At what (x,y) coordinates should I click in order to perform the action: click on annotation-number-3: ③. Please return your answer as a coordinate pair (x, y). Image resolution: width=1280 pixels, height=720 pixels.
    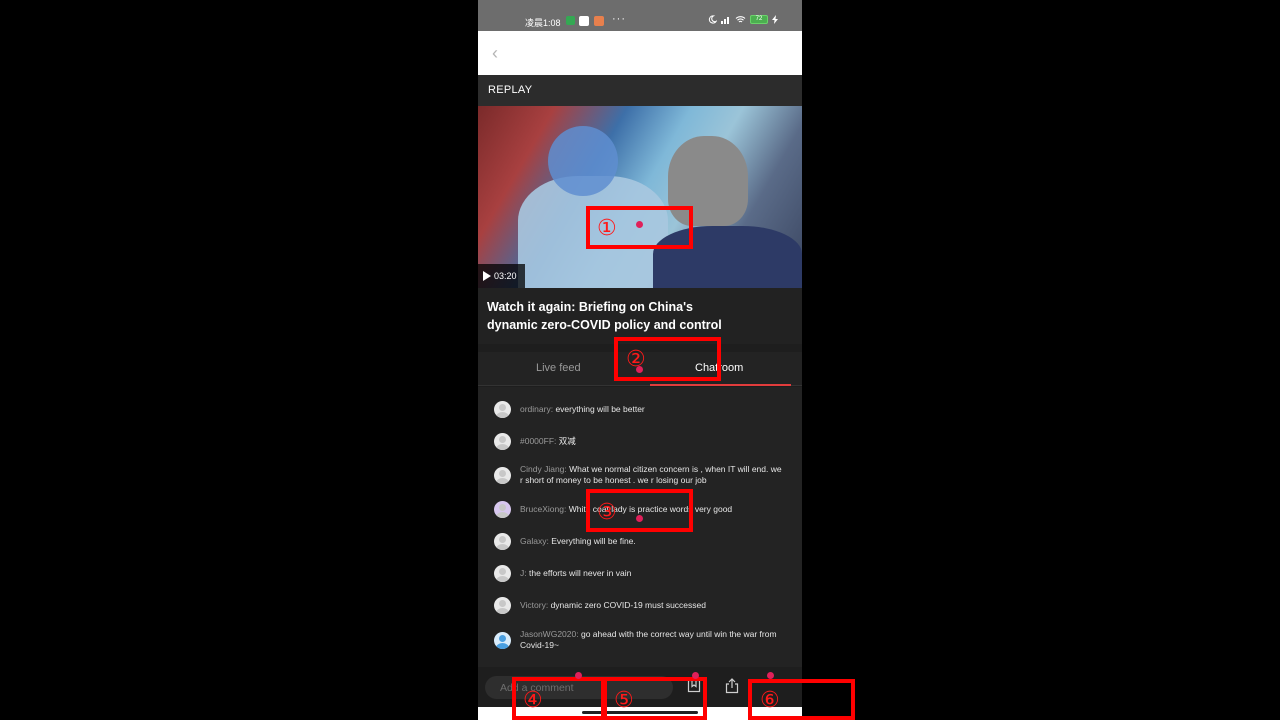
    Looking at the image, I should click on (607, 512).